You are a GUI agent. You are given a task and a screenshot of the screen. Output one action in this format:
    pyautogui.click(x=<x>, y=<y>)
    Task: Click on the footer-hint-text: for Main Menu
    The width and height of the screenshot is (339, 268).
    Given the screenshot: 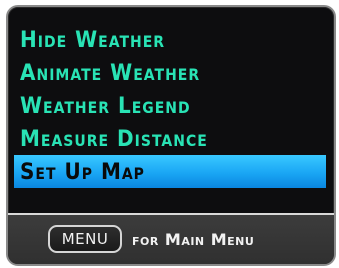 What is the action you would take?
    pyautogui.click(x=193, y=239)
    